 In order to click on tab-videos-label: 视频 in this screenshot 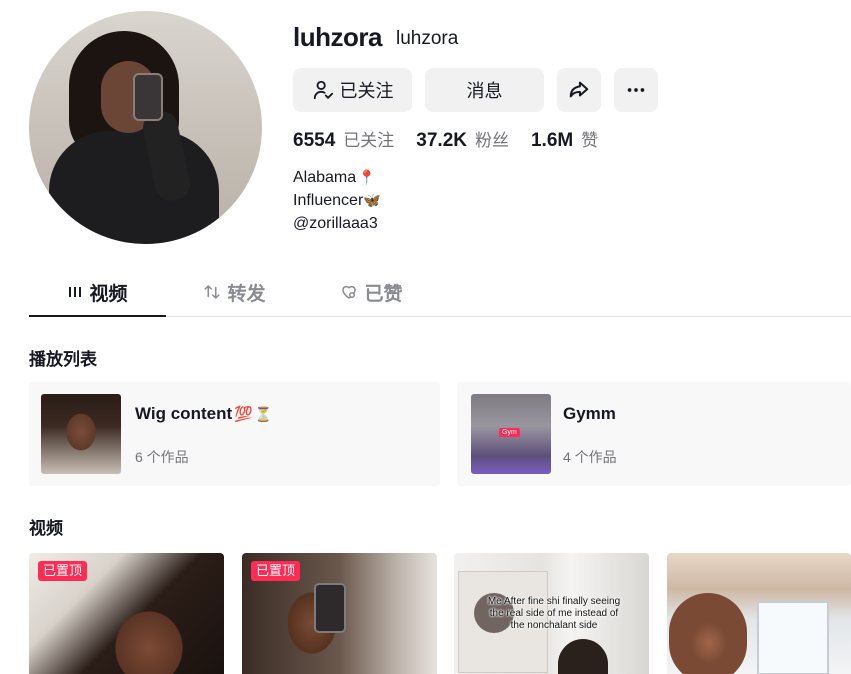, I will do `click(108, 294)`.